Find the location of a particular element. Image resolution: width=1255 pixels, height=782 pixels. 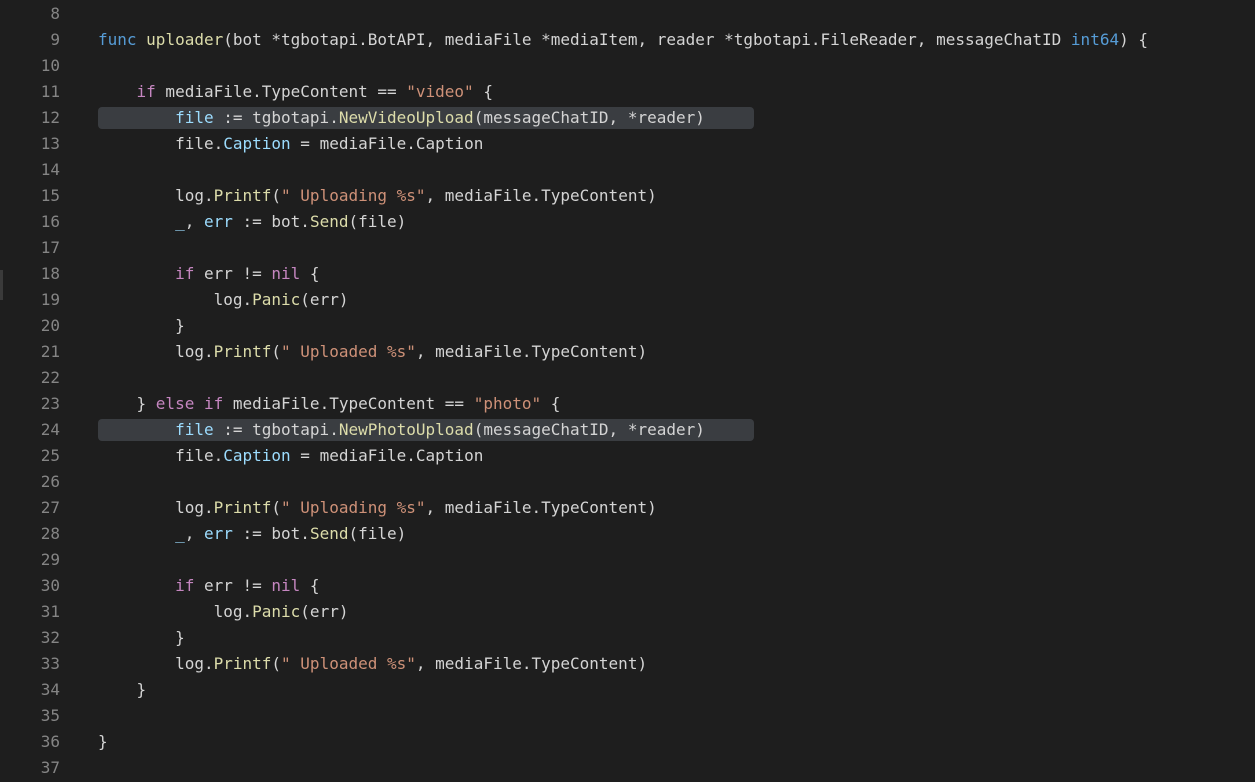

code-token: "photo" is located at coordinates (507, 403).